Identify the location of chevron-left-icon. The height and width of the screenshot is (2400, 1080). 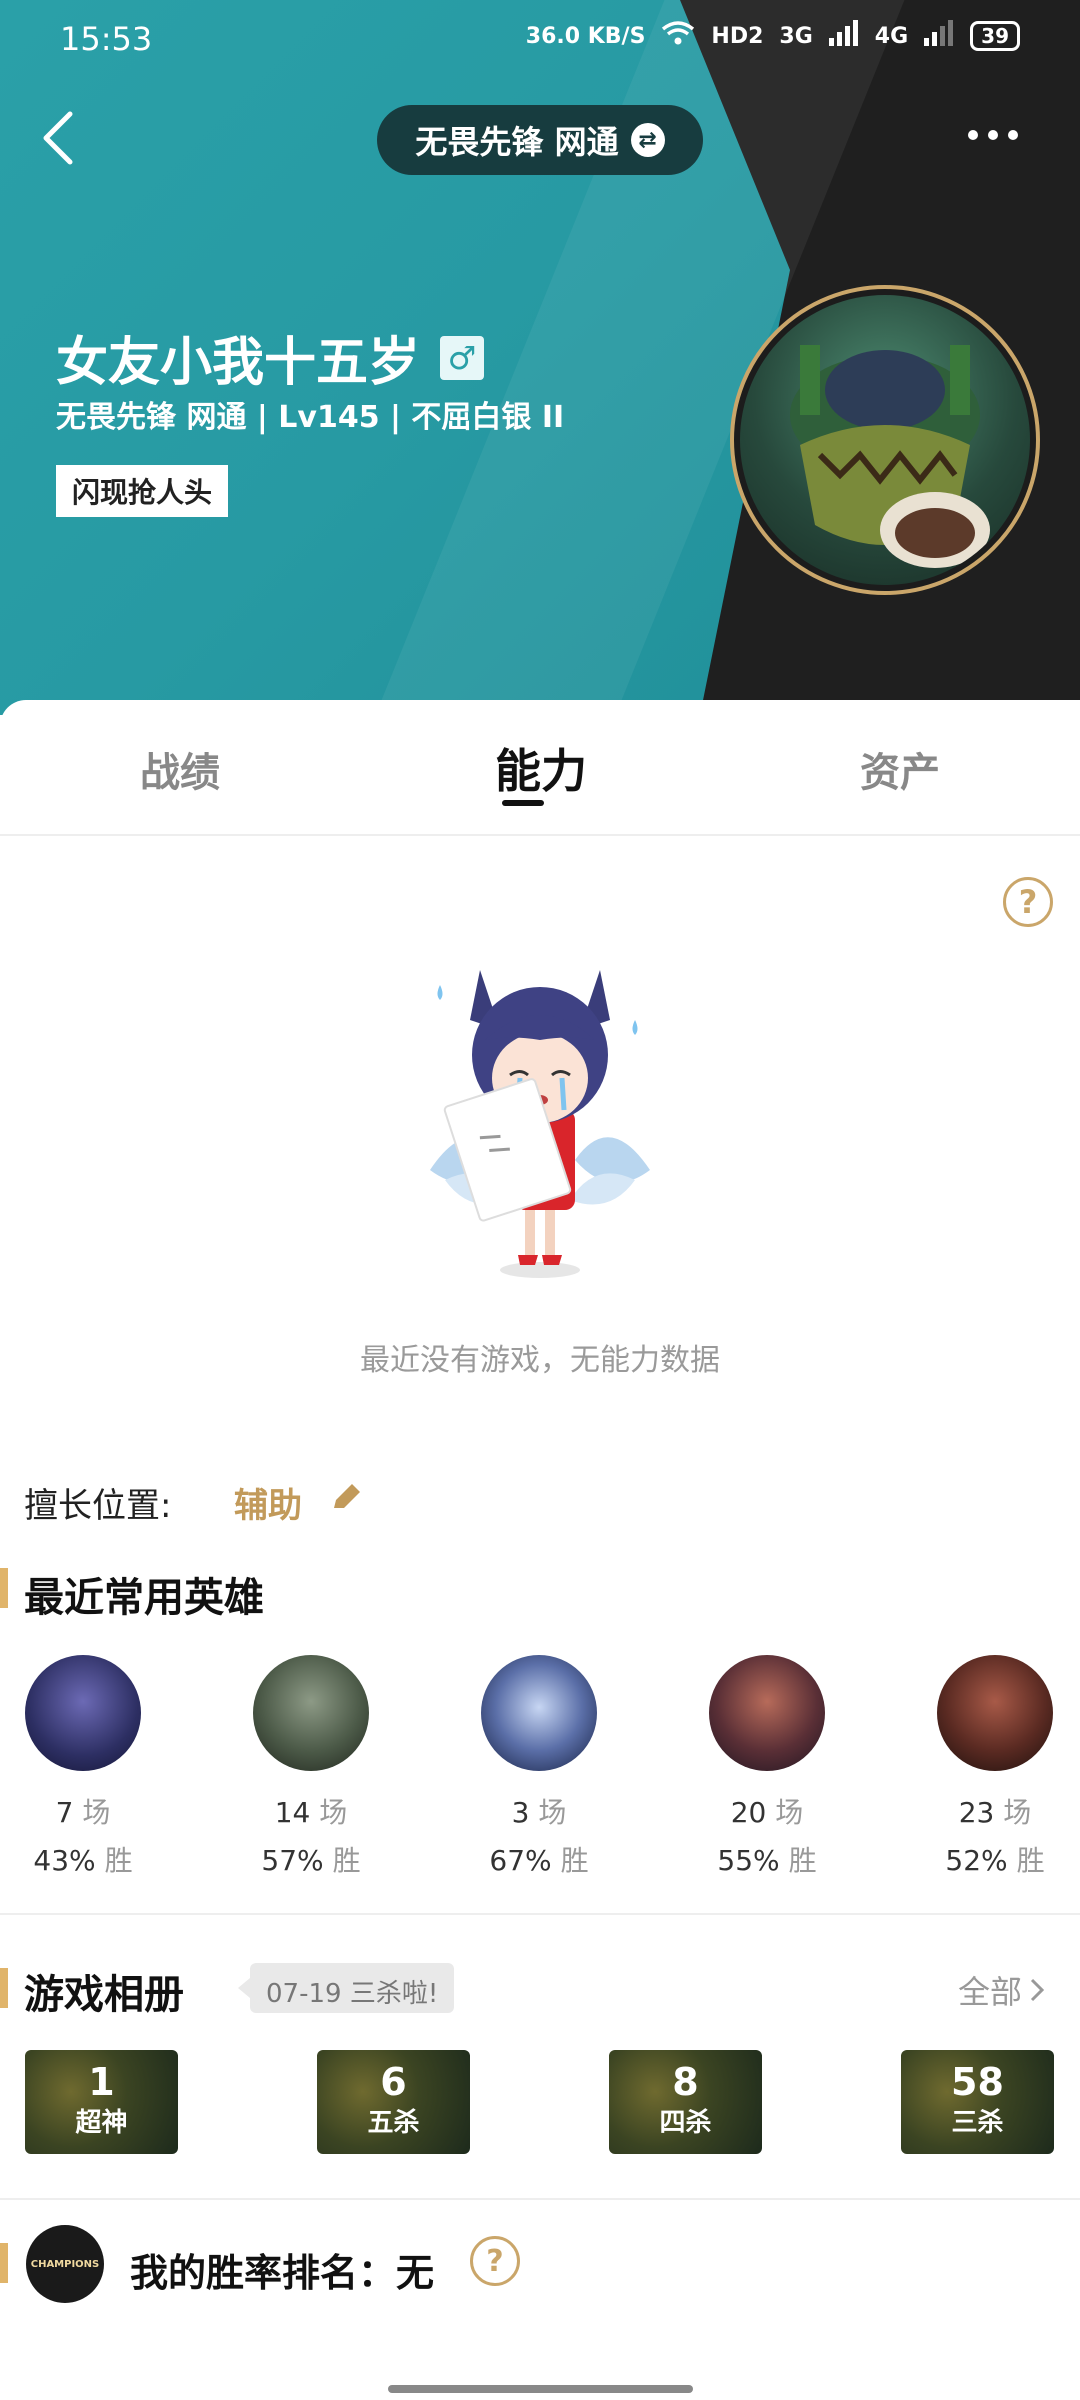
(58, 138).